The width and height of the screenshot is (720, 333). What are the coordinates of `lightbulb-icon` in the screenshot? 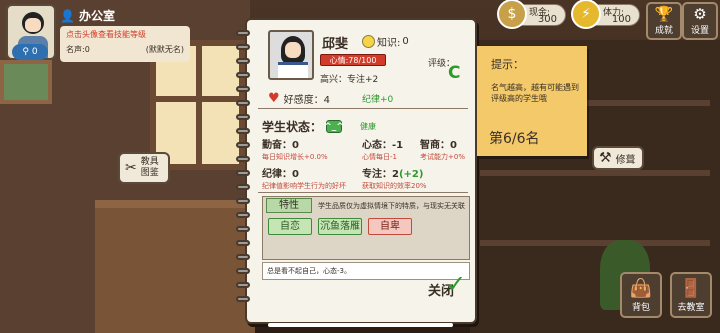 It's located at (368, 41).